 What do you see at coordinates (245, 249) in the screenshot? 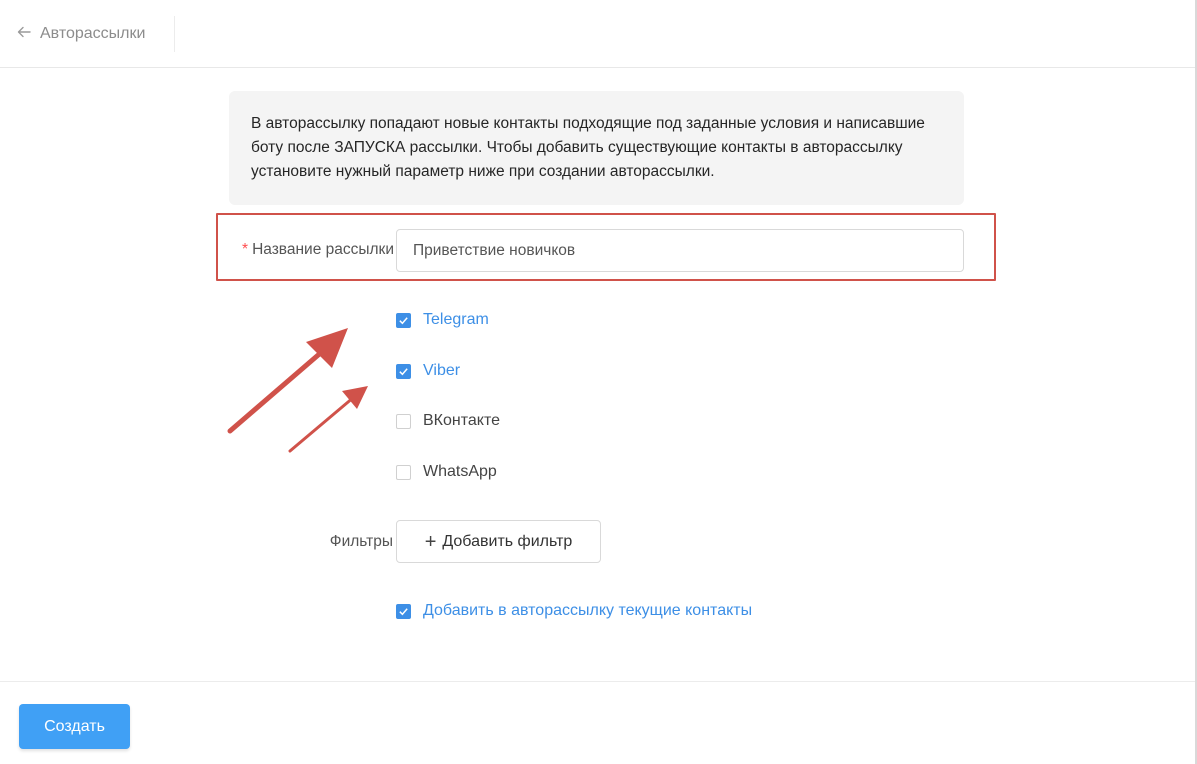
I see `required-mark: *` at bounding box center [245, 249].